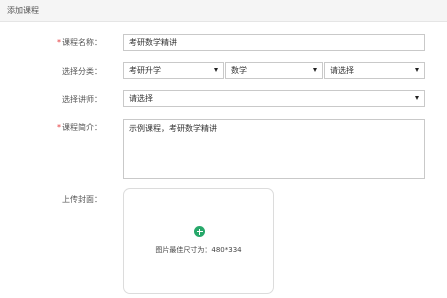 The height and width of the screenshot is (298, 447). What do you see at coordinates (173, 128) in the screenshot?
I see `intro-value: 示例课程，考研数学精讲` at bounding box center [173, 128].